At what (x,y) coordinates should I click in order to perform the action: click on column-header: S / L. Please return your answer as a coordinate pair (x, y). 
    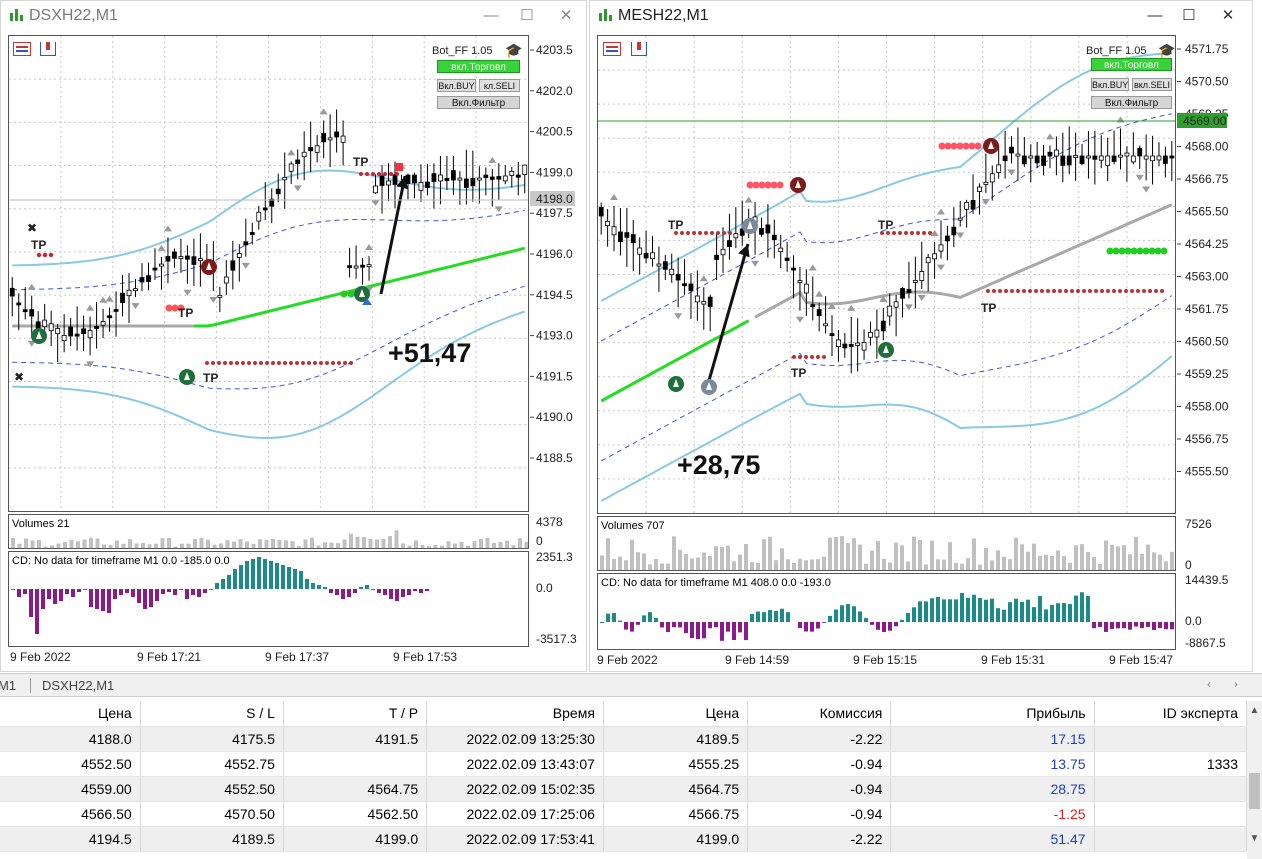
    Looking at the image, I should click on (212, 714).